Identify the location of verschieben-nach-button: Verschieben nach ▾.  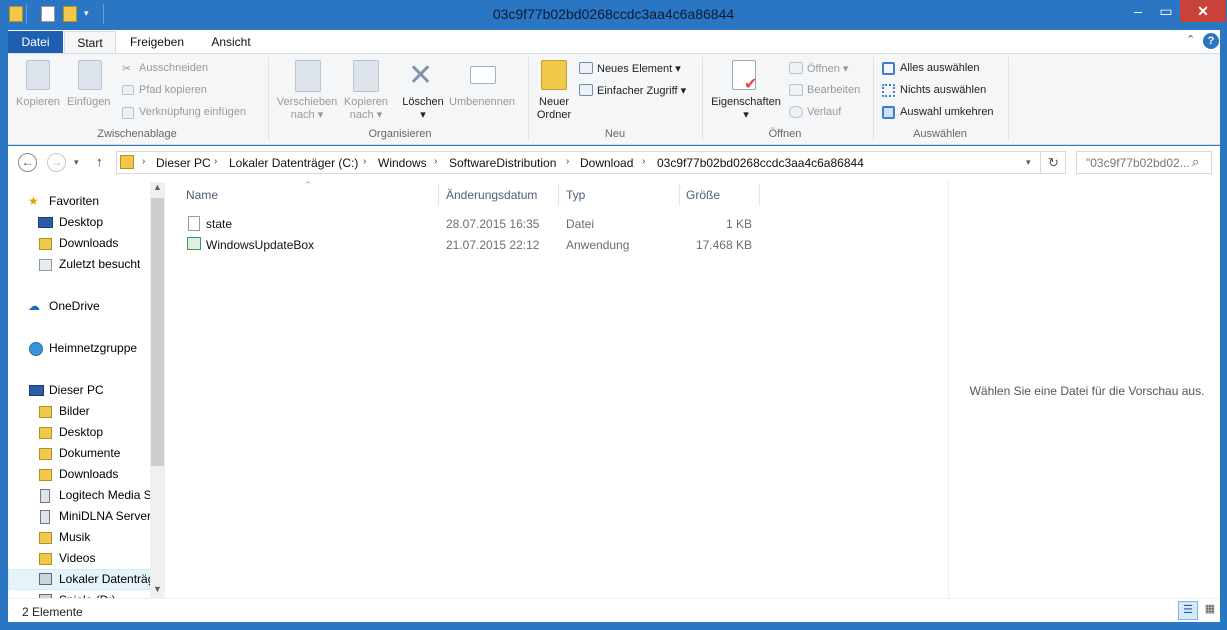
(307, 109).